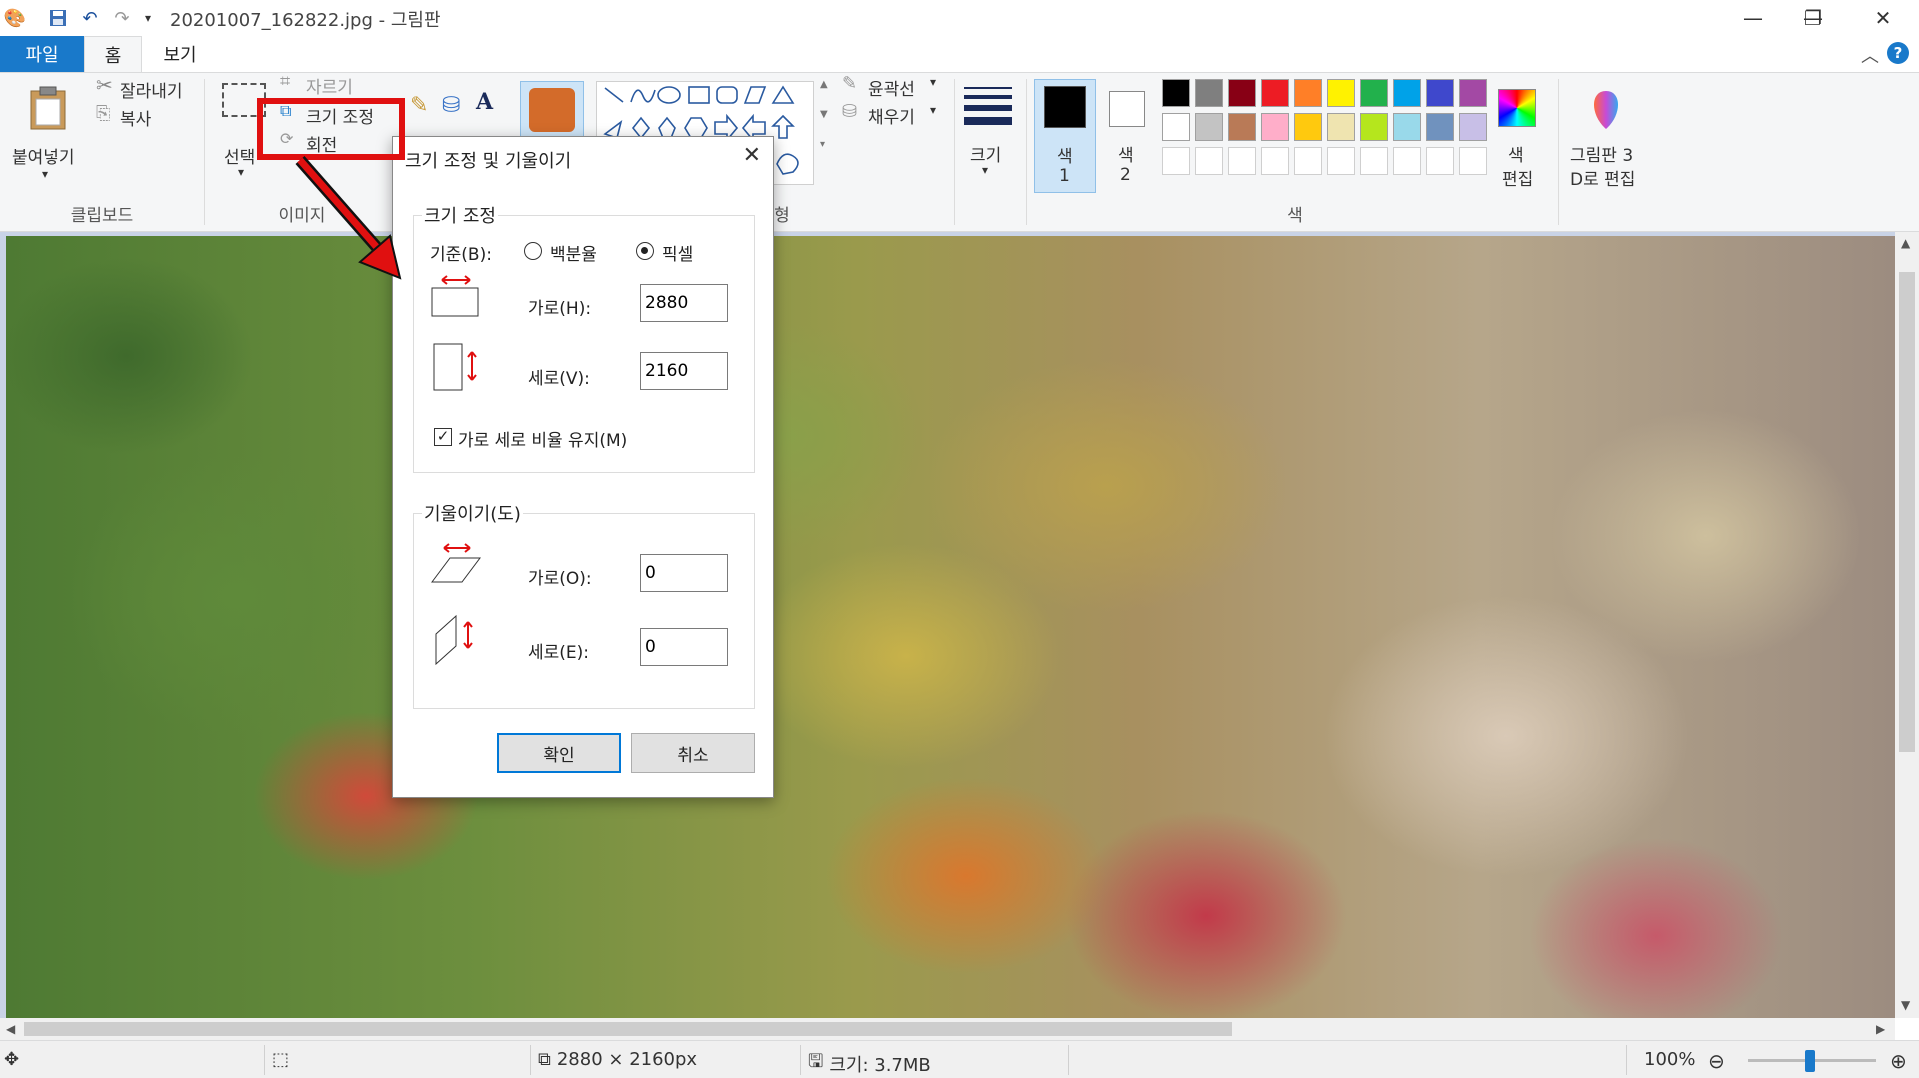 This screenshot has width=1919, height=1078. What do you see at coordinates (618, 1059) in the screenshot?
I see `image-dimensions: ⧉ 2880 × 2160px` at bounding box center [618, 1059].